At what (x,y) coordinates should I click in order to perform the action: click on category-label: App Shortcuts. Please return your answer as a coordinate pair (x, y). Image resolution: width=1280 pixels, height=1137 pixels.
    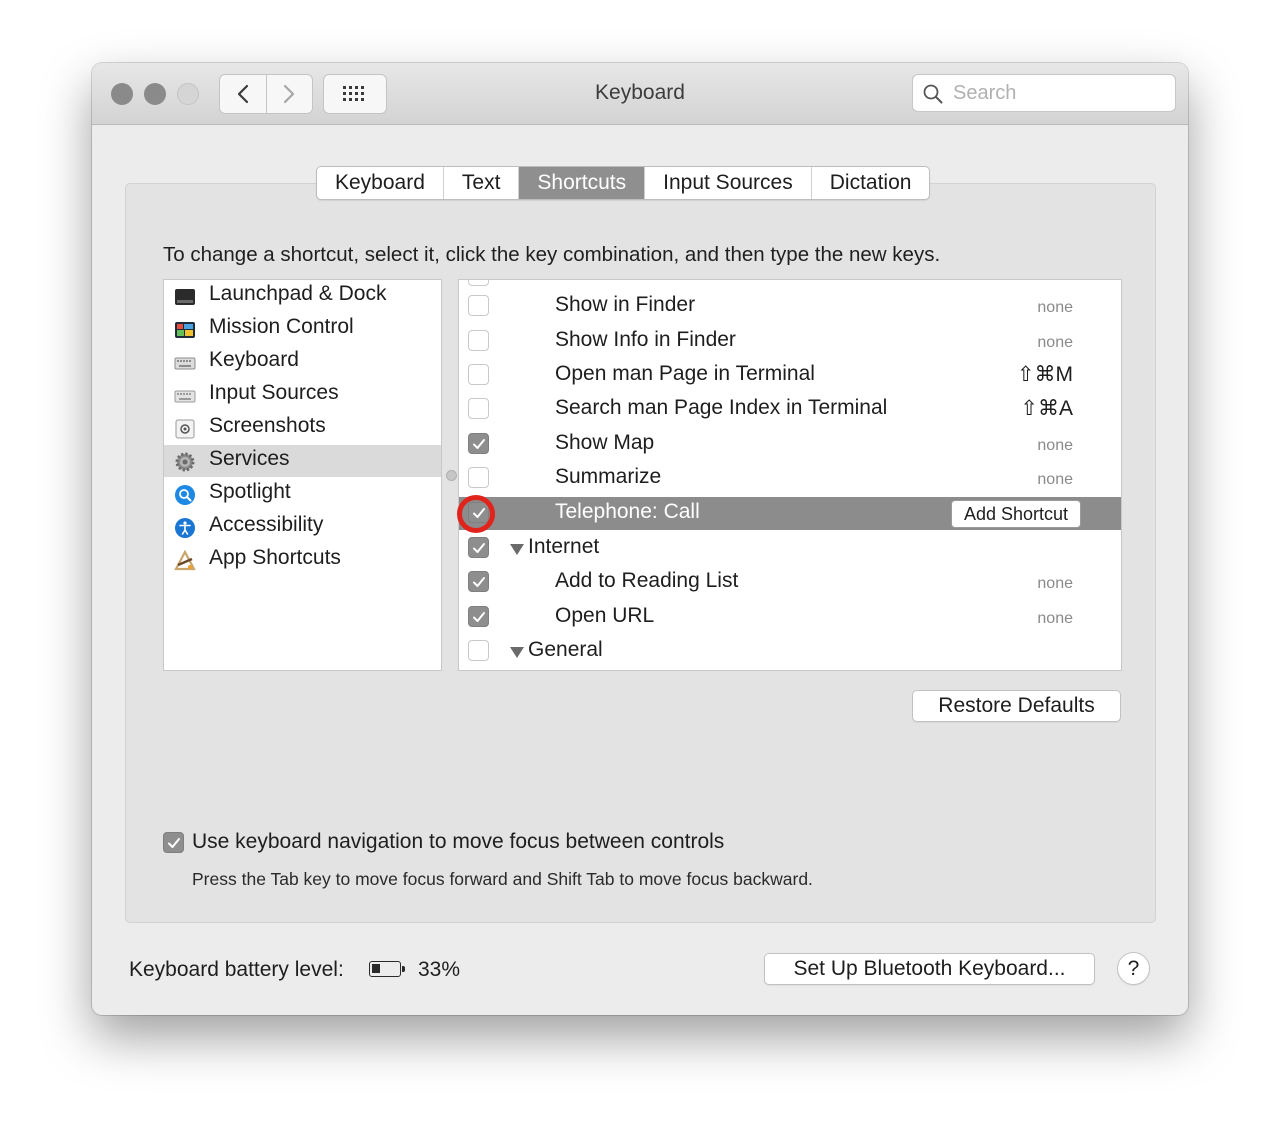
    Looking at the image, I should click on (275, 557).